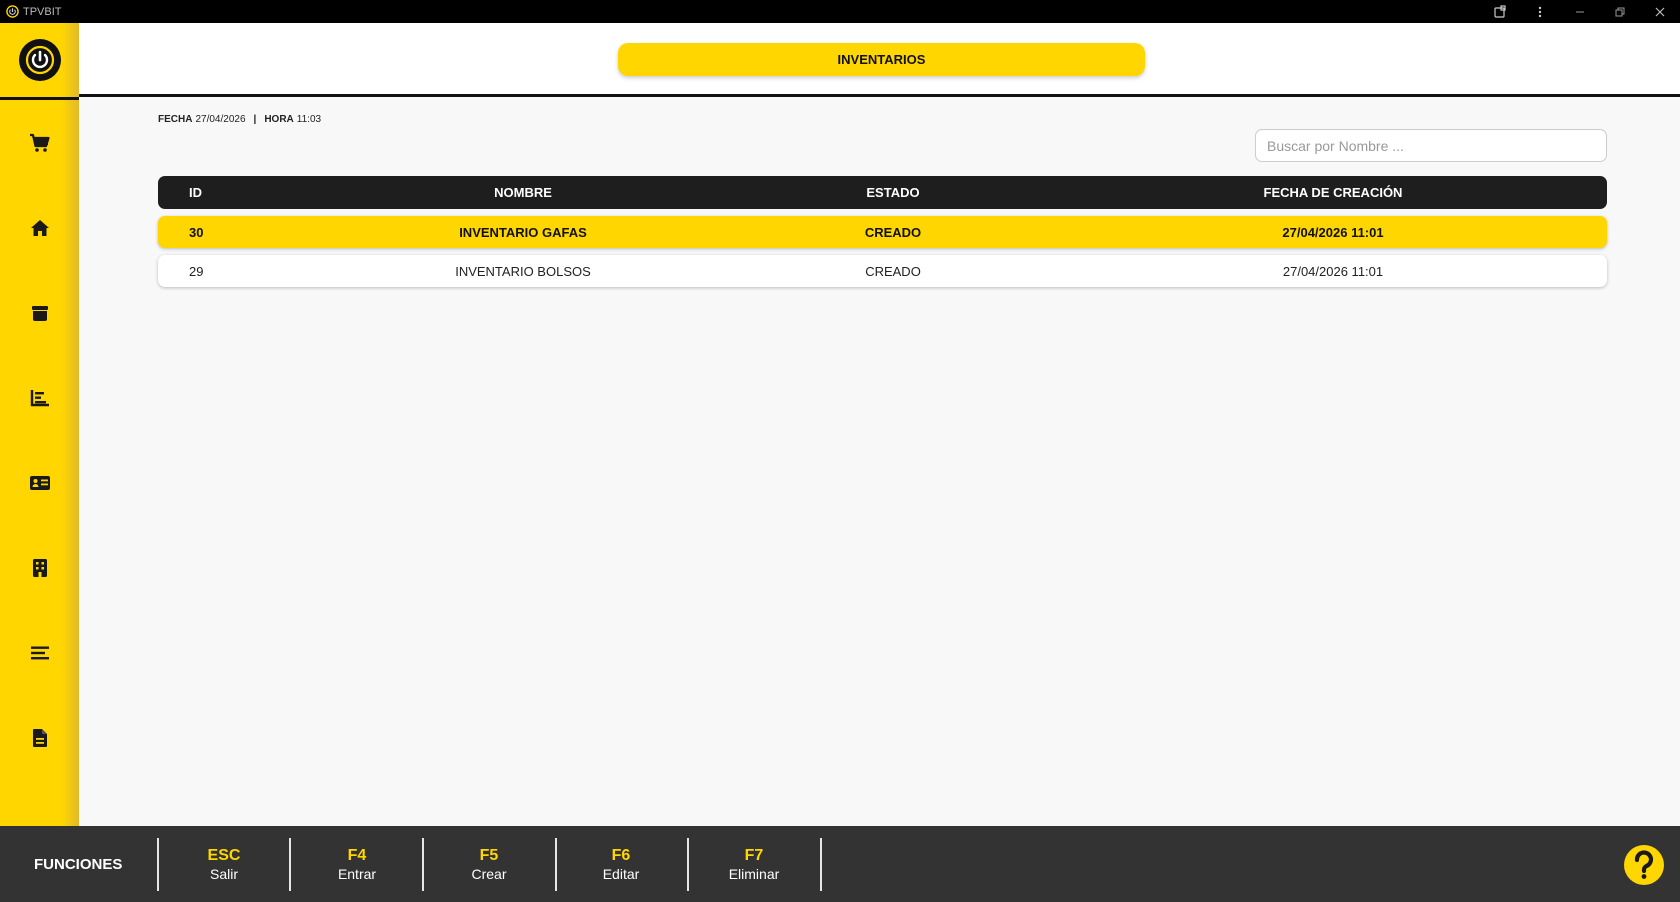  What do you see at coordinates (840, 11) in the screenshot?
I see `title-bar: TPVBIT` at bounding box center [840, 11].